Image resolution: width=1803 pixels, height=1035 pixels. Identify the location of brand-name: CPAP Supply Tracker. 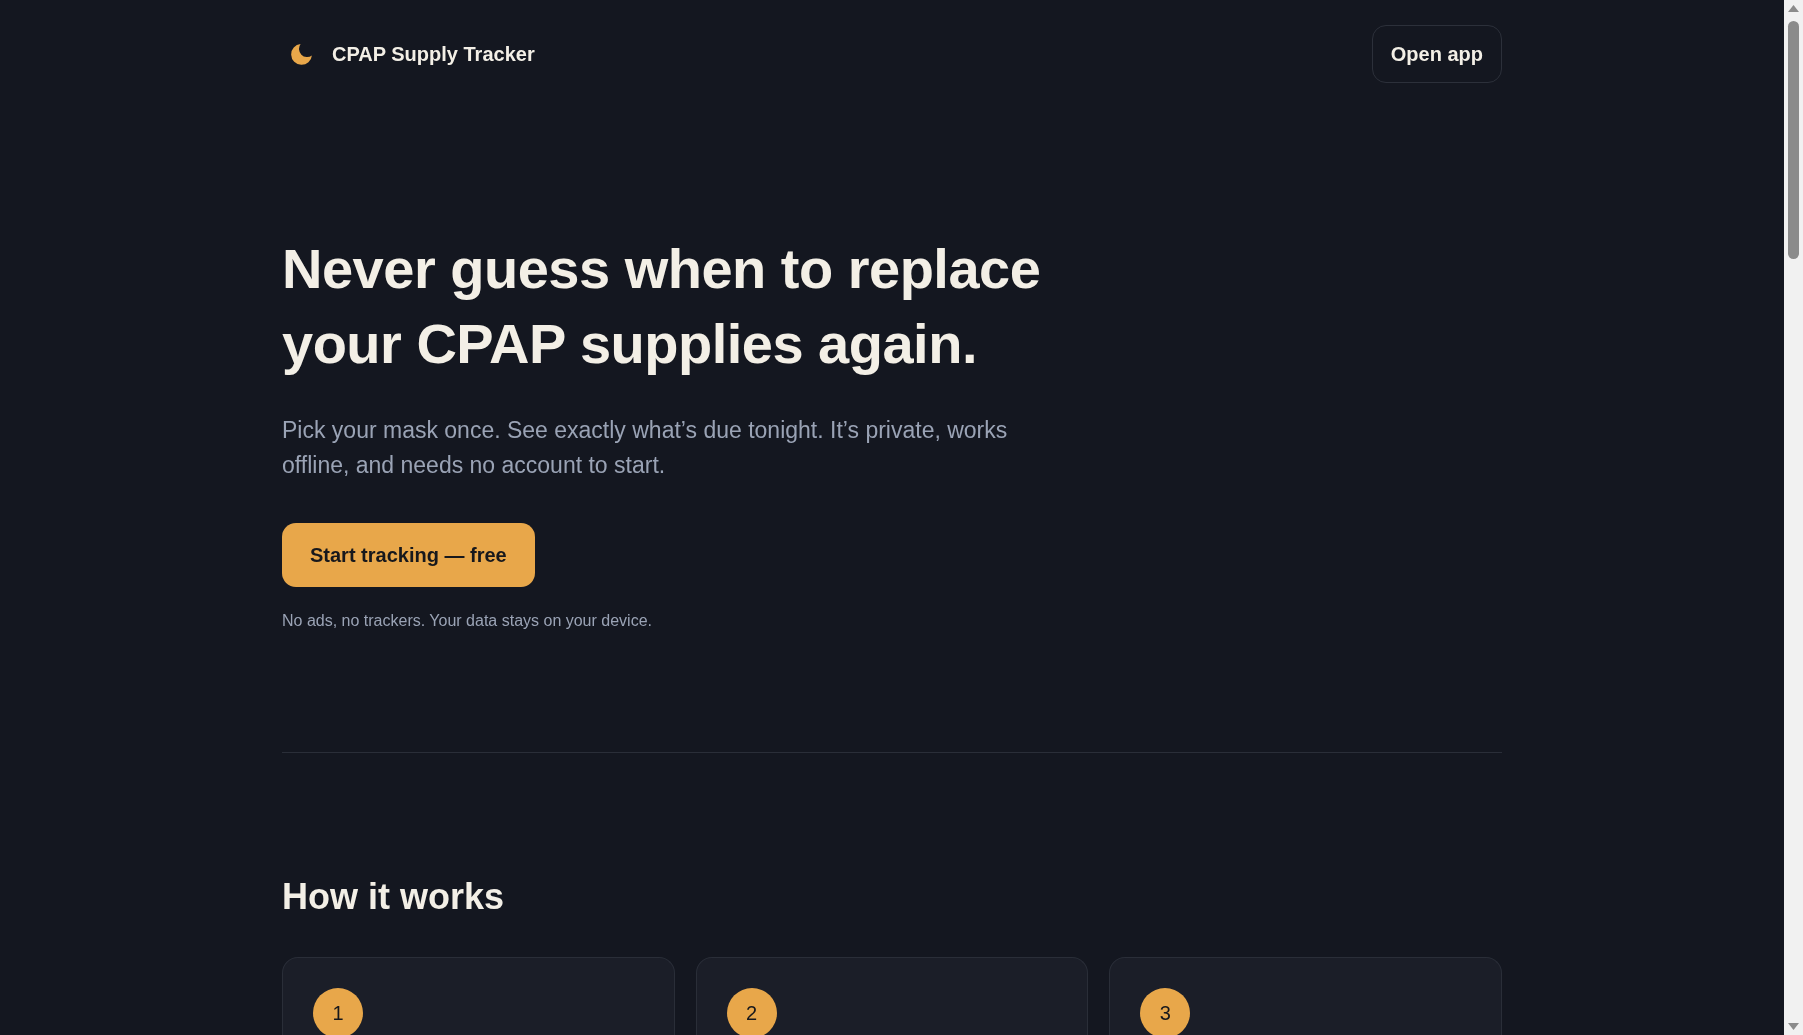
(433, 54).